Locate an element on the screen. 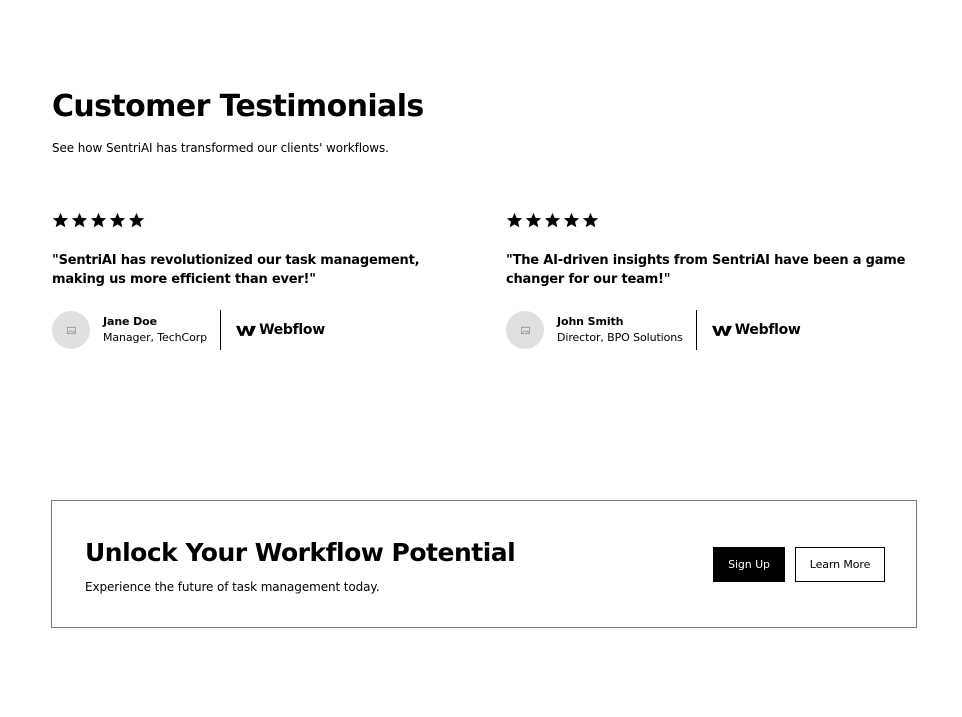 The image size is (962, 717). section-title: Customer Testimonials is located at coordinates (238, 106).